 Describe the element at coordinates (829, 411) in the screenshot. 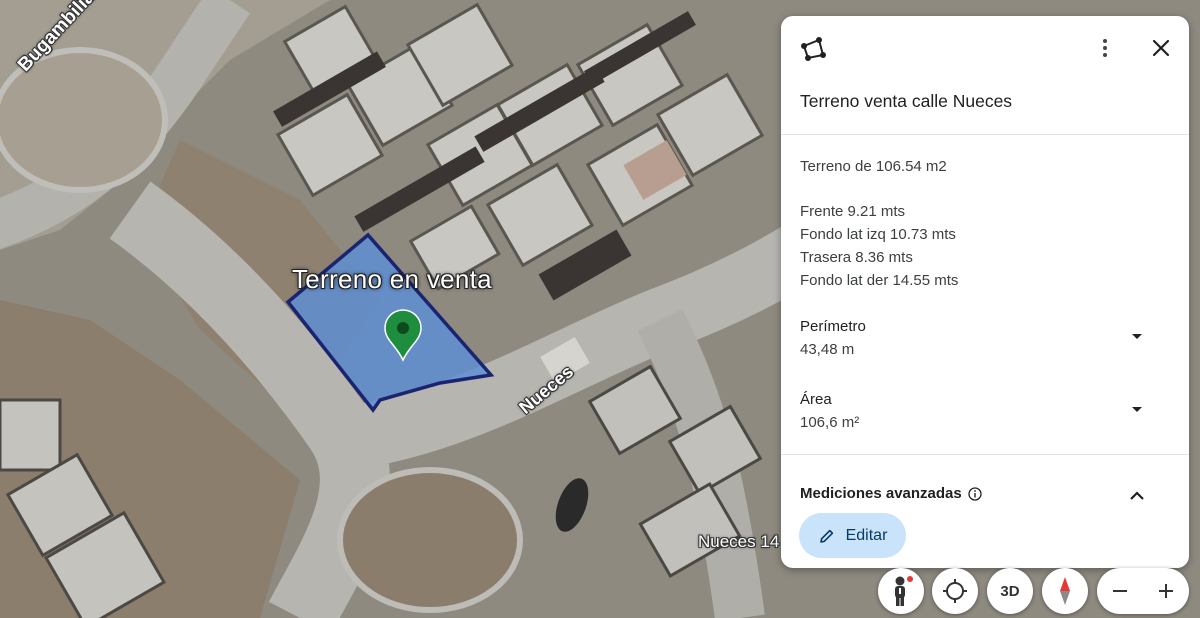

I see `area-section: Área 106,6 m²` at that location.